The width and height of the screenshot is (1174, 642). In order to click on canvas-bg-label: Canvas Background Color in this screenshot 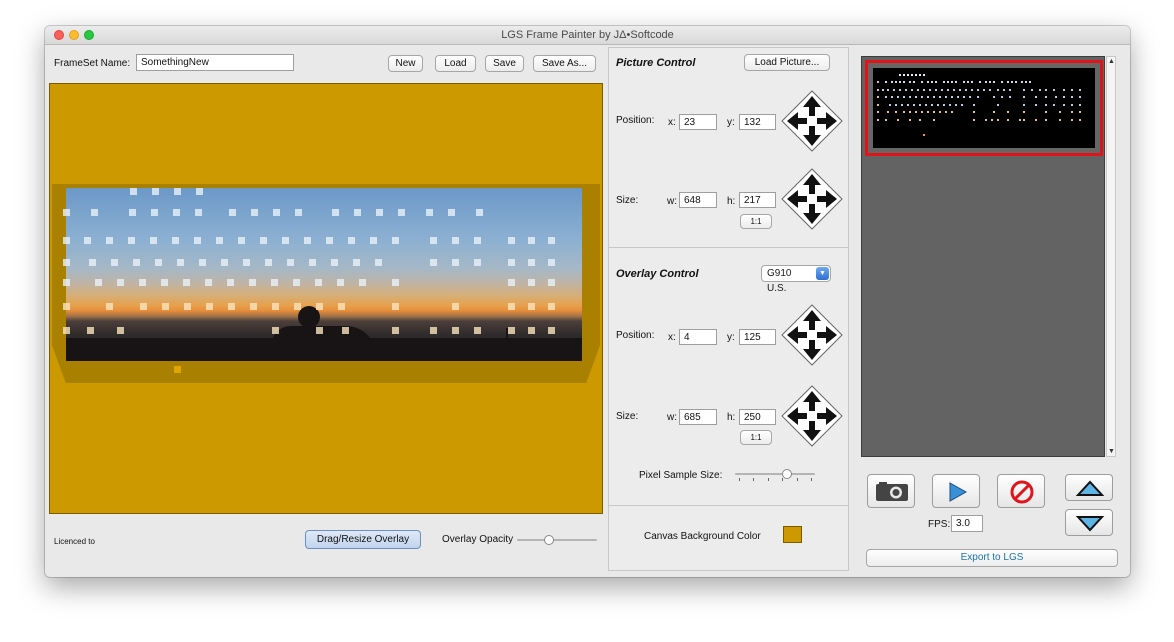, I will do `click(702, 536)`.